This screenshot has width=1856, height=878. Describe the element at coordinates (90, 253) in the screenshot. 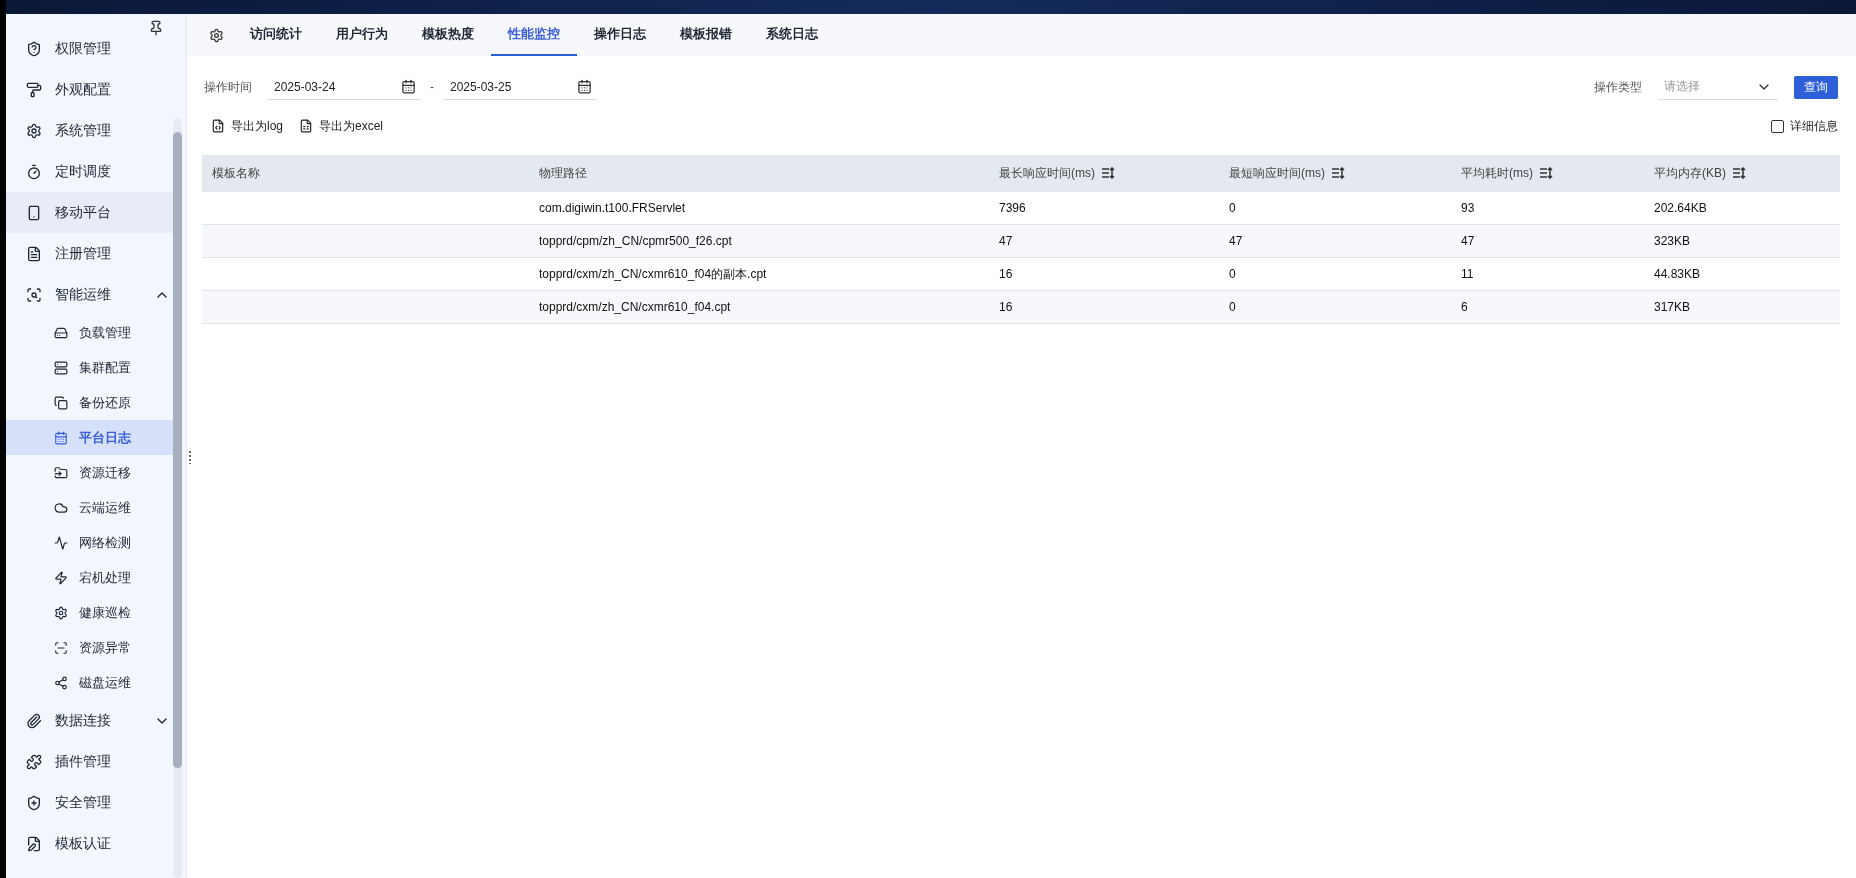

I see `sidebar-item: 注册管理` at that location.